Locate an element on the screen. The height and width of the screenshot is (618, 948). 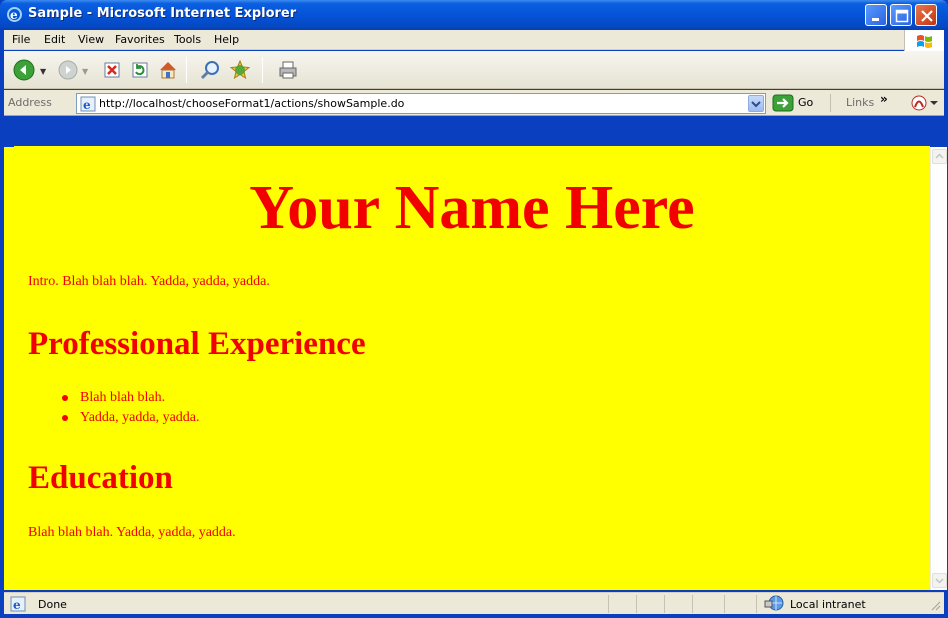
address-dropdown-button is located at coordinates (756, 103).